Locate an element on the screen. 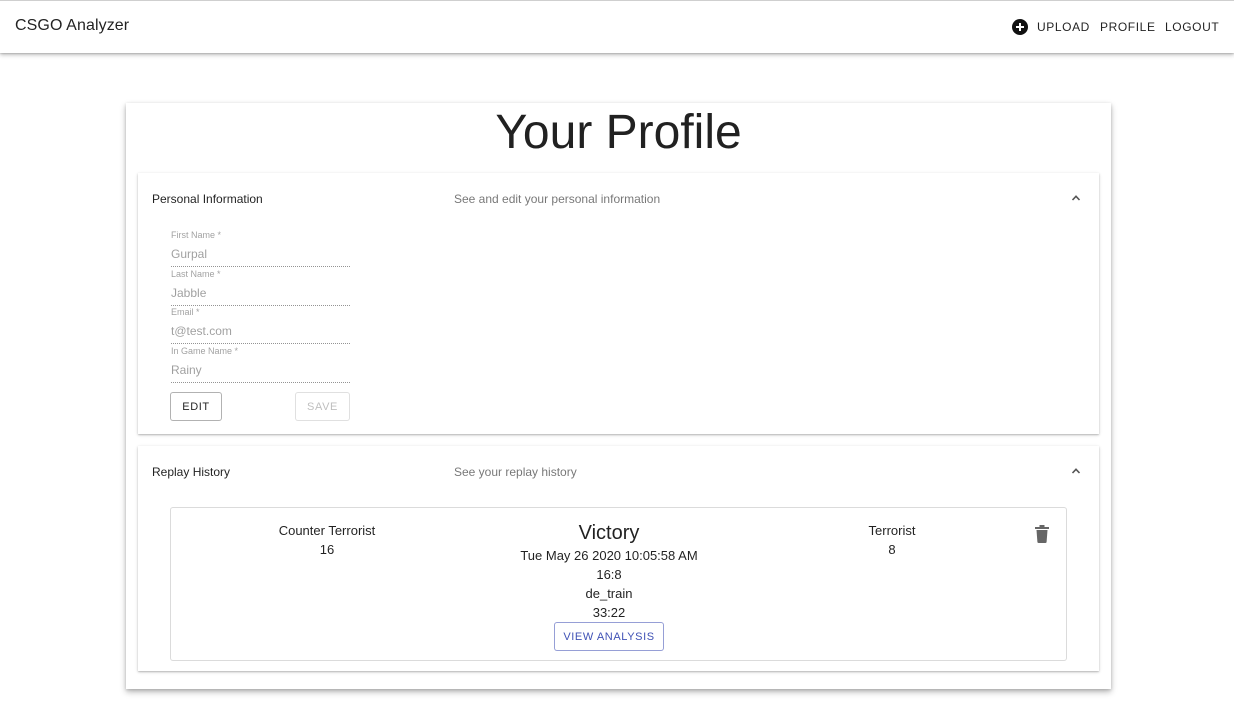 The image size is (1234, 718). personal-info-heading: Personal Information is located at coordinates (207, 199).